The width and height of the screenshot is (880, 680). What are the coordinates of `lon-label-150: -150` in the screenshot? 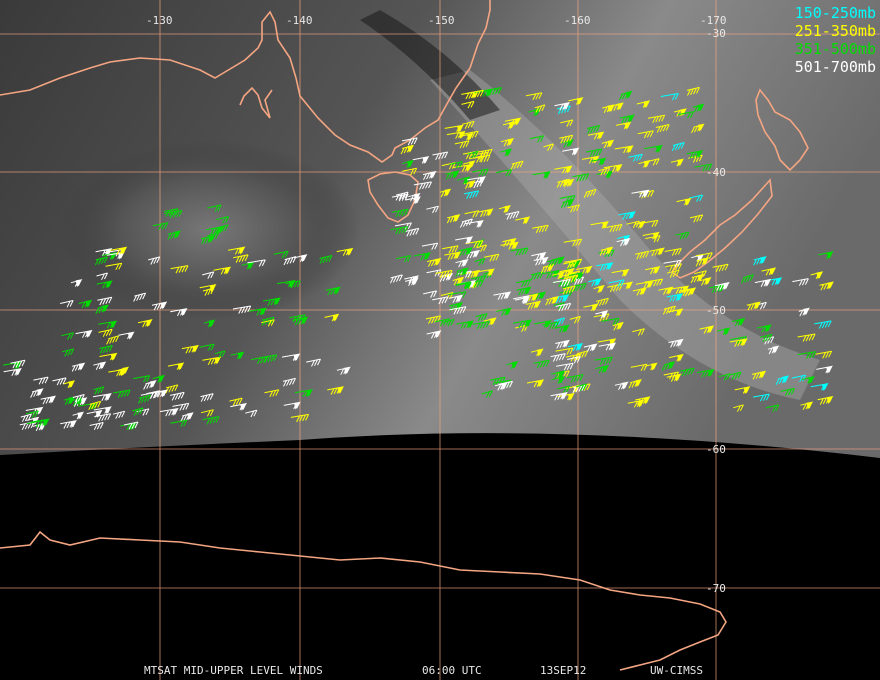 It's located at (441, 20).